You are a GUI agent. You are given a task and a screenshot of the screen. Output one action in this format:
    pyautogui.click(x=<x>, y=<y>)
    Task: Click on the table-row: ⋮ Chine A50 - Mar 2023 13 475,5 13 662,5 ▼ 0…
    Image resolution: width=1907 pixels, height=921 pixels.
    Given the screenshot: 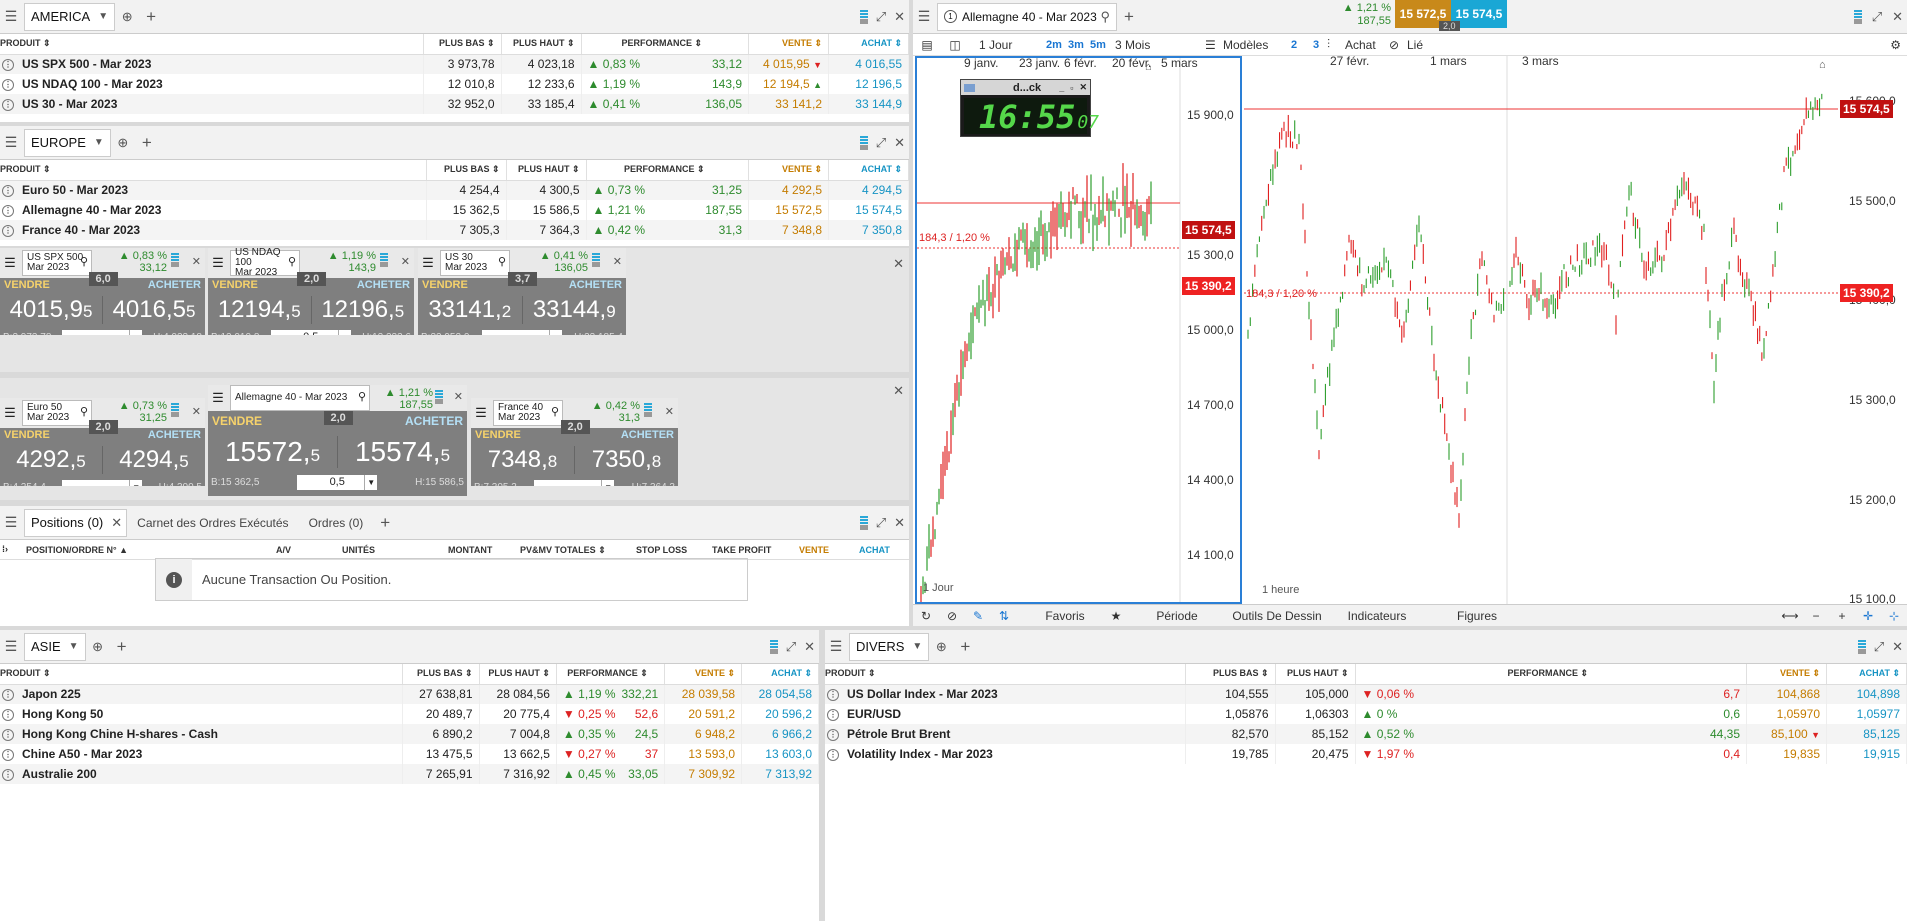 What is the action you would take?
    pyautogui.click(x=409, y=754)
    